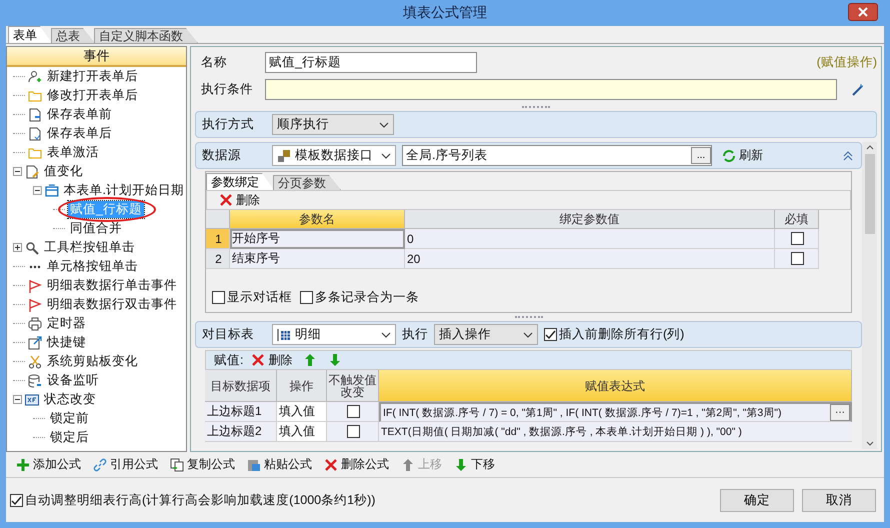  What do you see at coordinates (848, 155) in the screenshot?
I see `collapse-icon` at bounding box center [848, 155].